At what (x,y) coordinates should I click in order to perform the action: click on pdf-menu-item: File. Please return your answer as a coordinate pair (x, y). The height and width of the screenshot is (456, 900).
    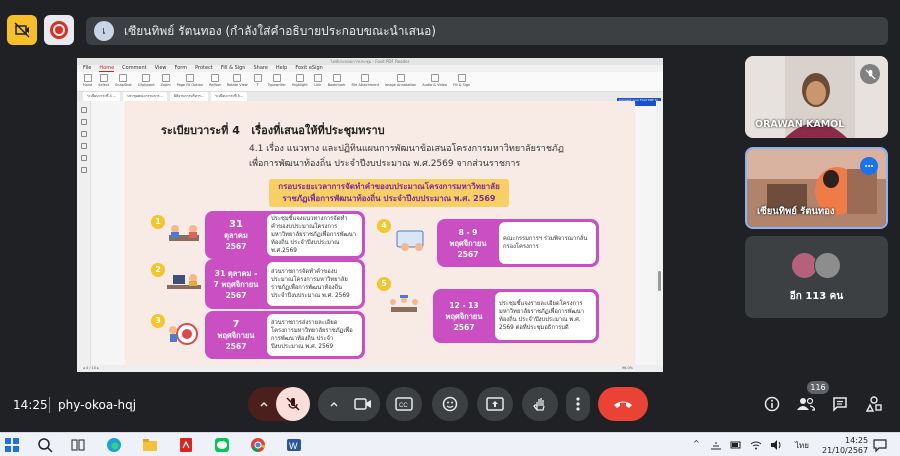
    Looking at the image, I should click on (87, 68).